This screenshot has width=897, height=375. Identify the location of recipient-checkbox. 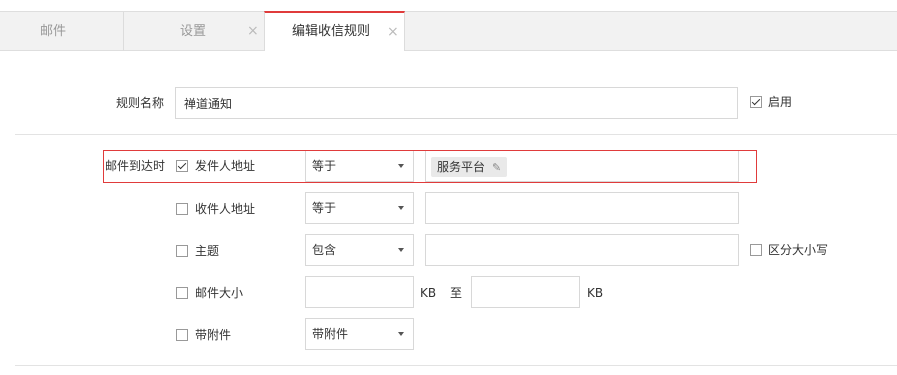
(182, 209).